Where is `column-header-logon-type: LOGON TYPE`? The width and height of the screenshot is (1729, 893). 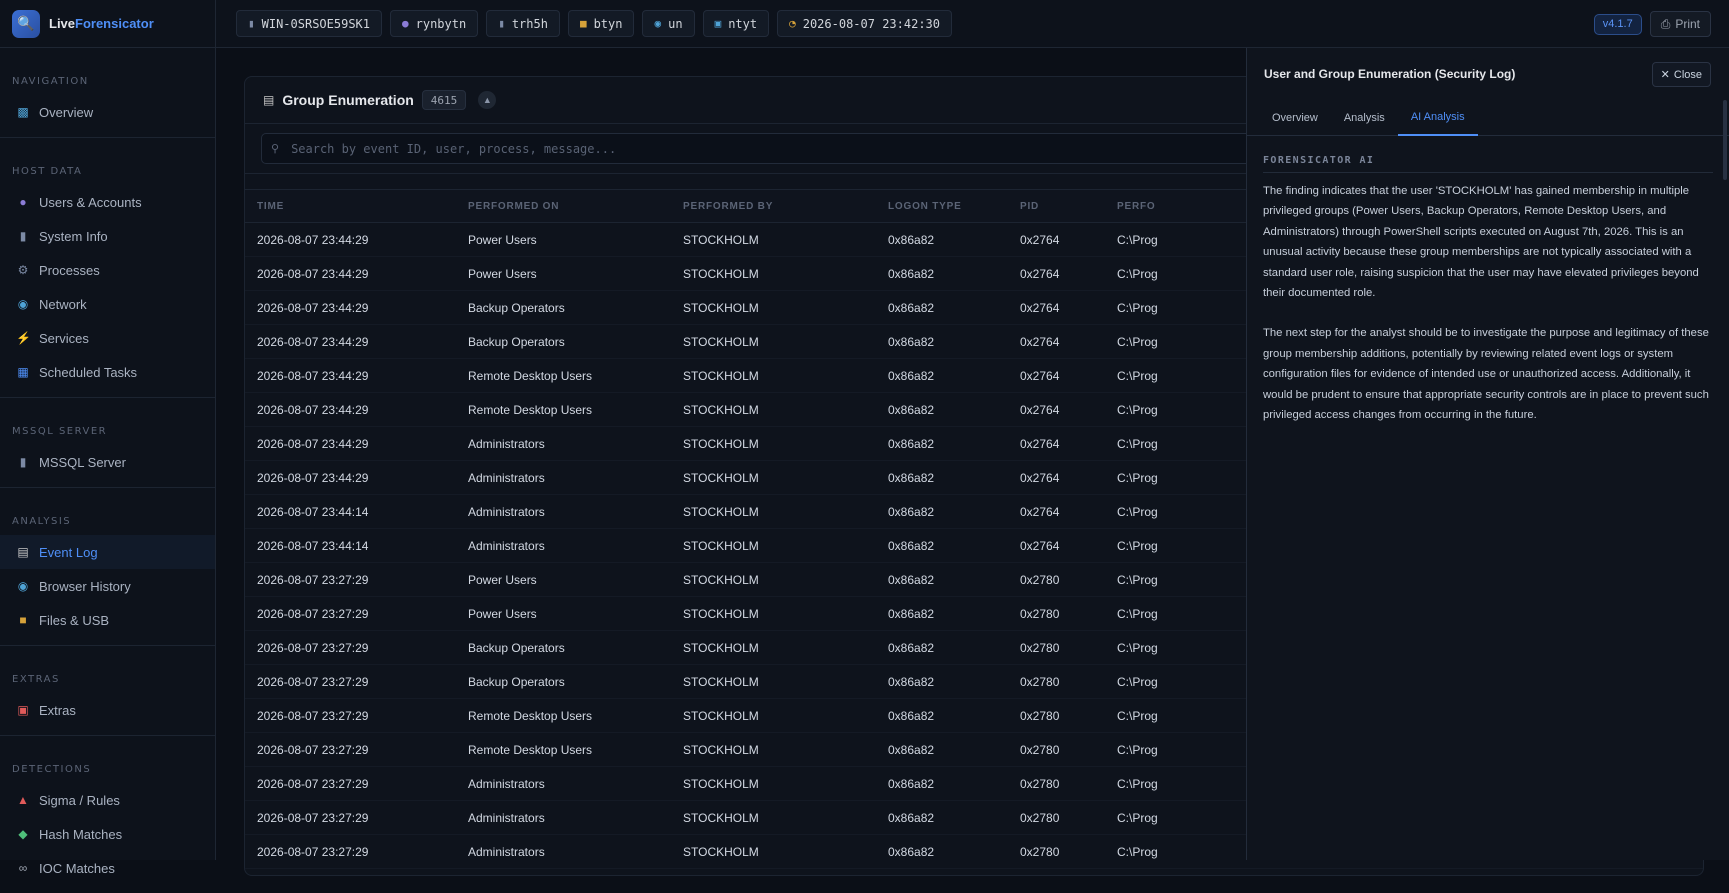 column-header-logon-type: LOGON TYPE is located at coordinates (925, 206).